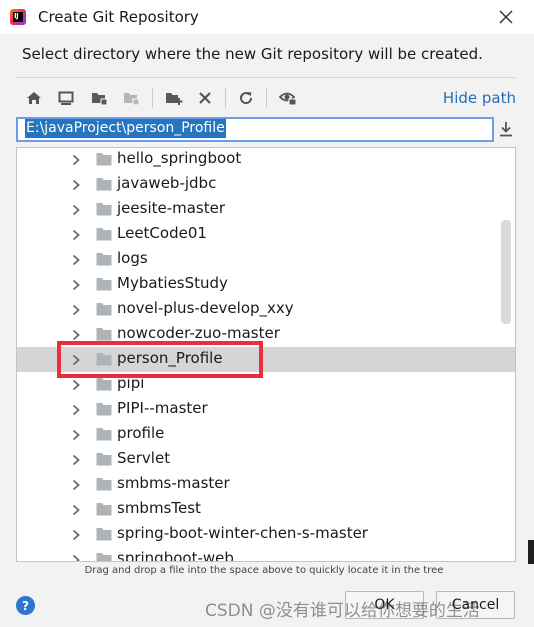 This screenshot has height=627, width=534. I want to click on new-folder-icon, so click(174, 99).